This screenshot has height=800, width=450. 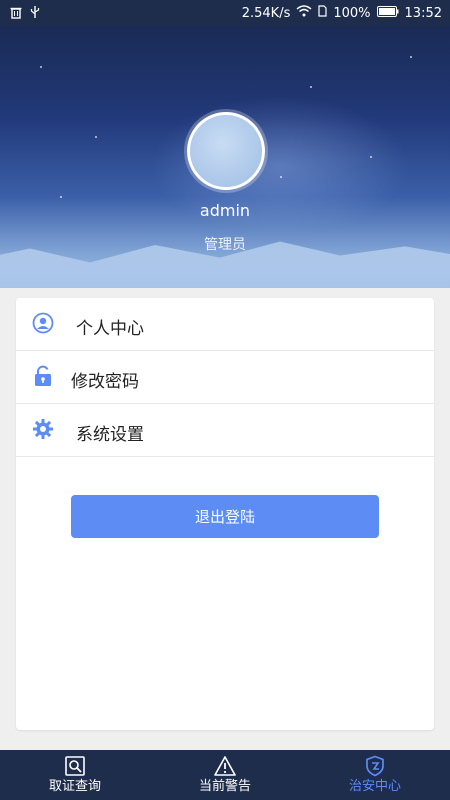 I want to click on shield-icon, so click(x=375, y=766).